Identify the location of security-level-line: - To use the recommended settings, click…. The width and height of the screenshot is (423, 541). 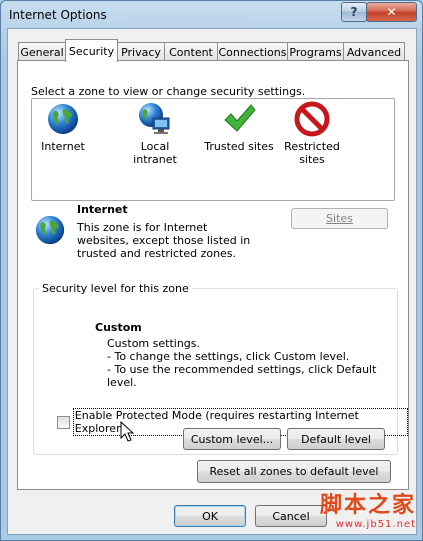
(242, 376).